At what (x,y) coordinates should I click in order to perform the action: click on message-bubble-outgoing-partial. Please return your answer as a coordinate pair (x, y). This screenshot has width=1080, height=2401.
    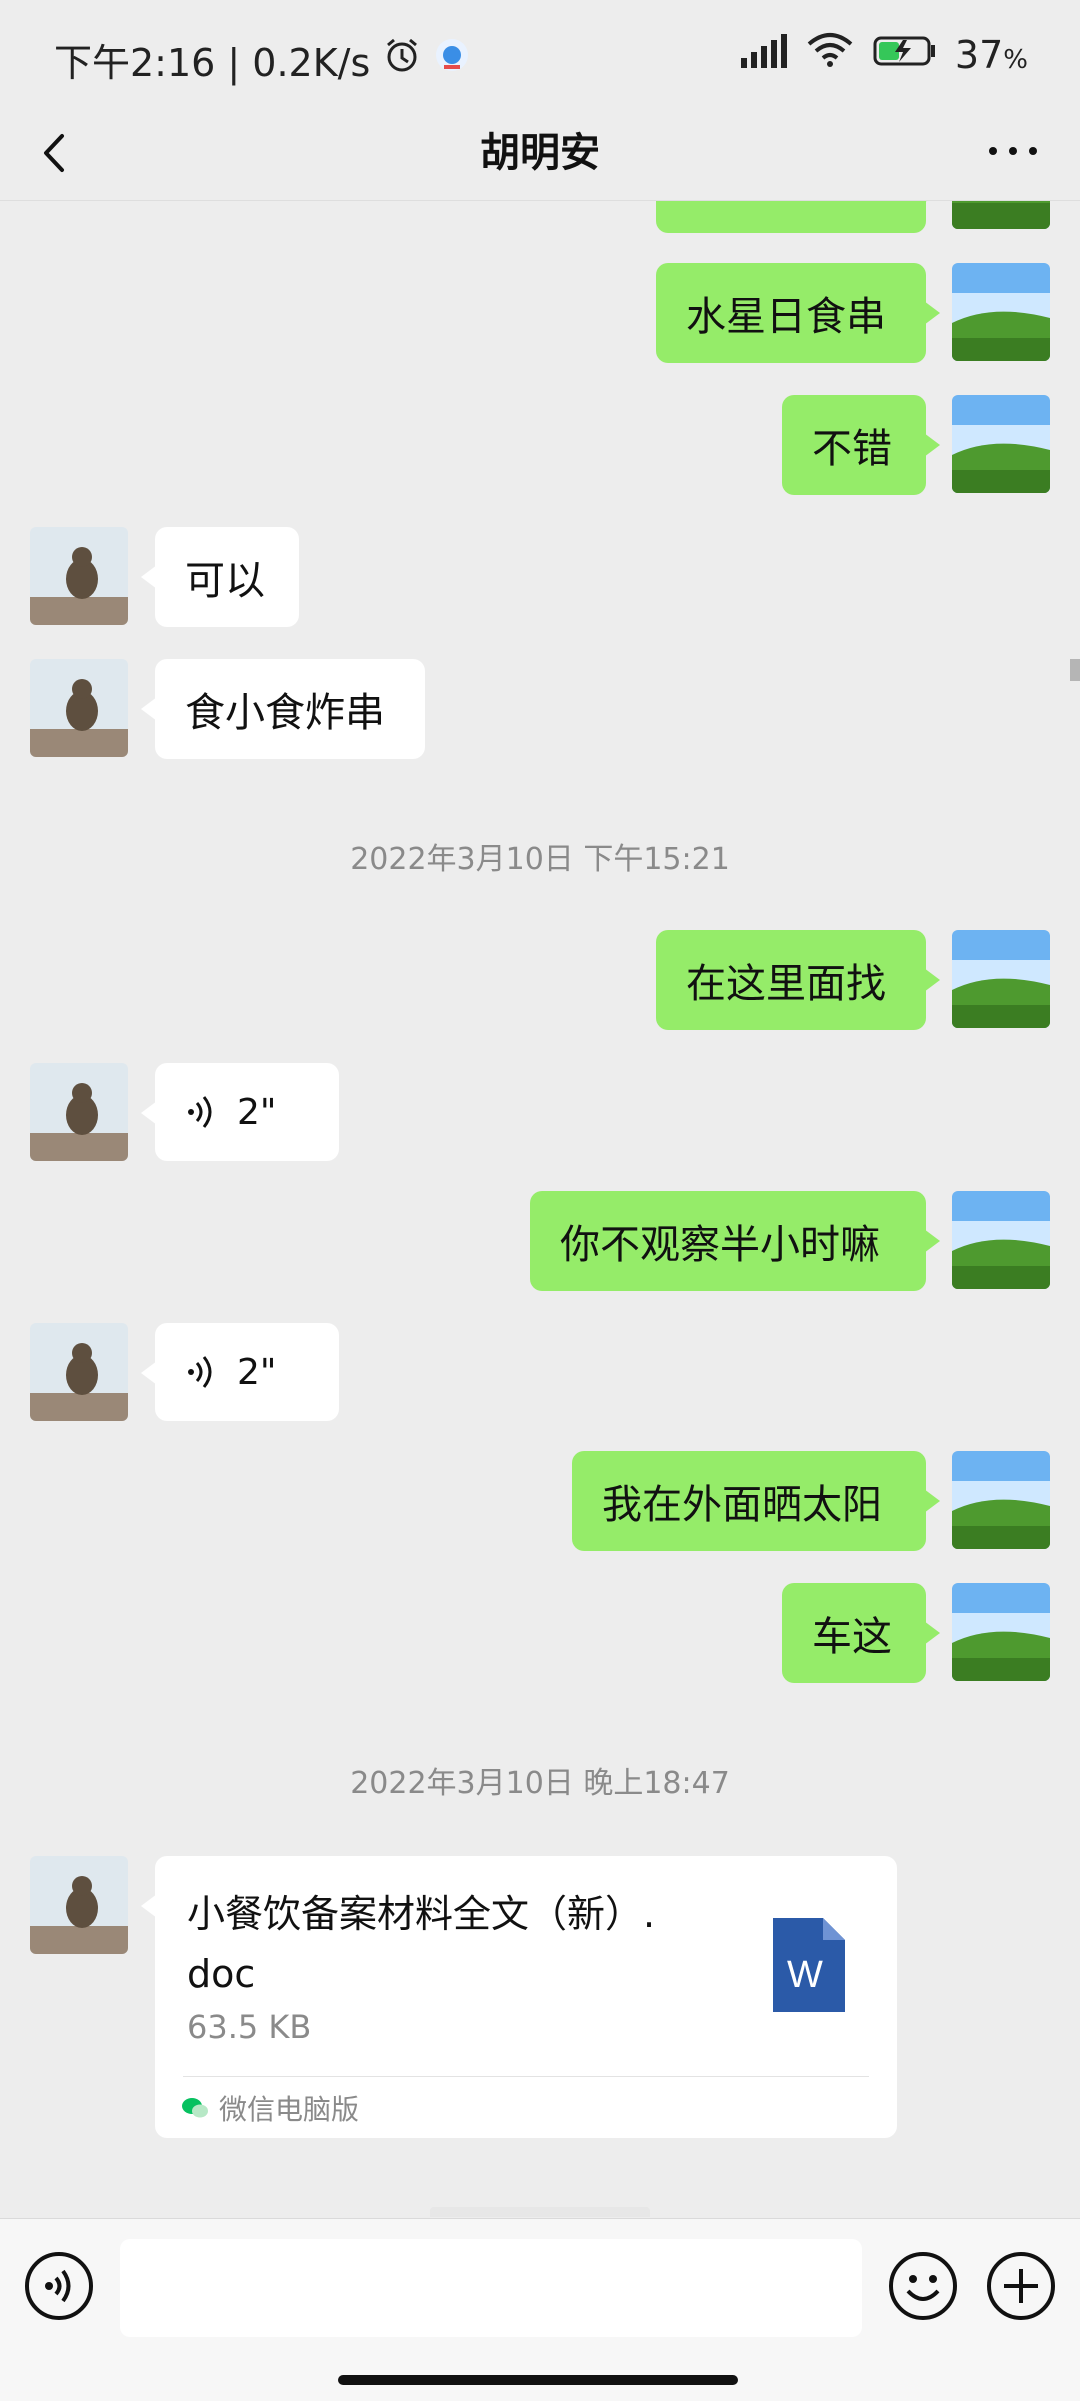
    Looking at the image, I should click on (798, 217).